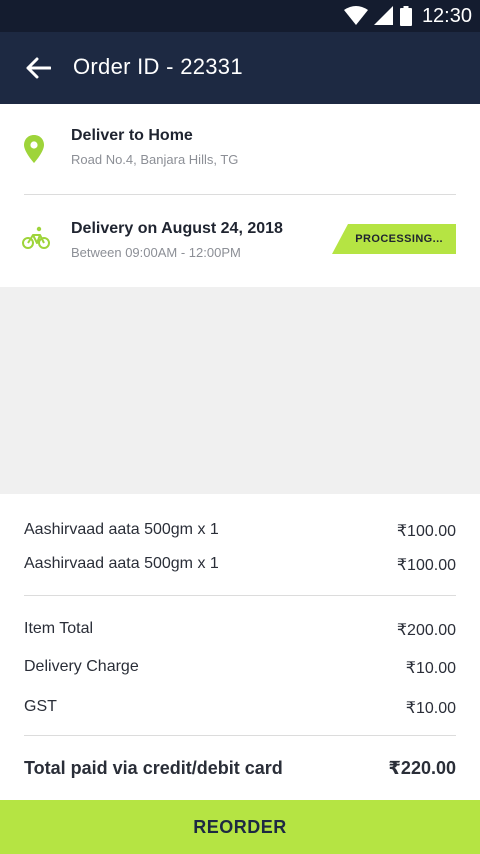 The image size is (480, 854). Describe the element at coordinates (158, 66) in the screenshot. I see `page-title: Order ID - 22331` at that location.